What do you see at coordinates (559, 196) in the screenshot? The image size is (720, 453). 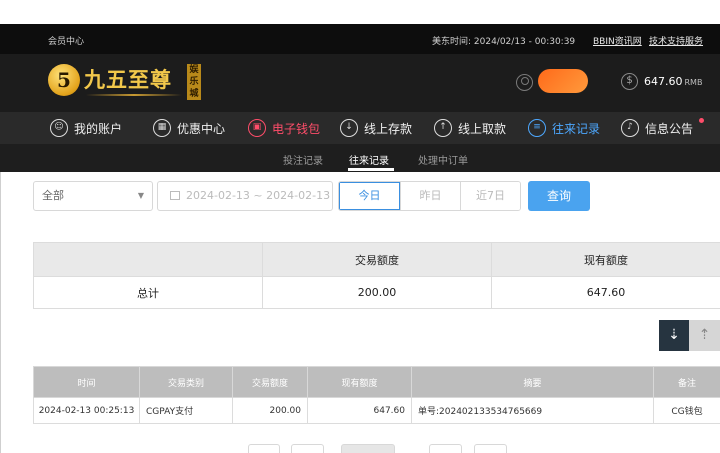 I see `query-button: 查询` at bounding box center [559, 196].